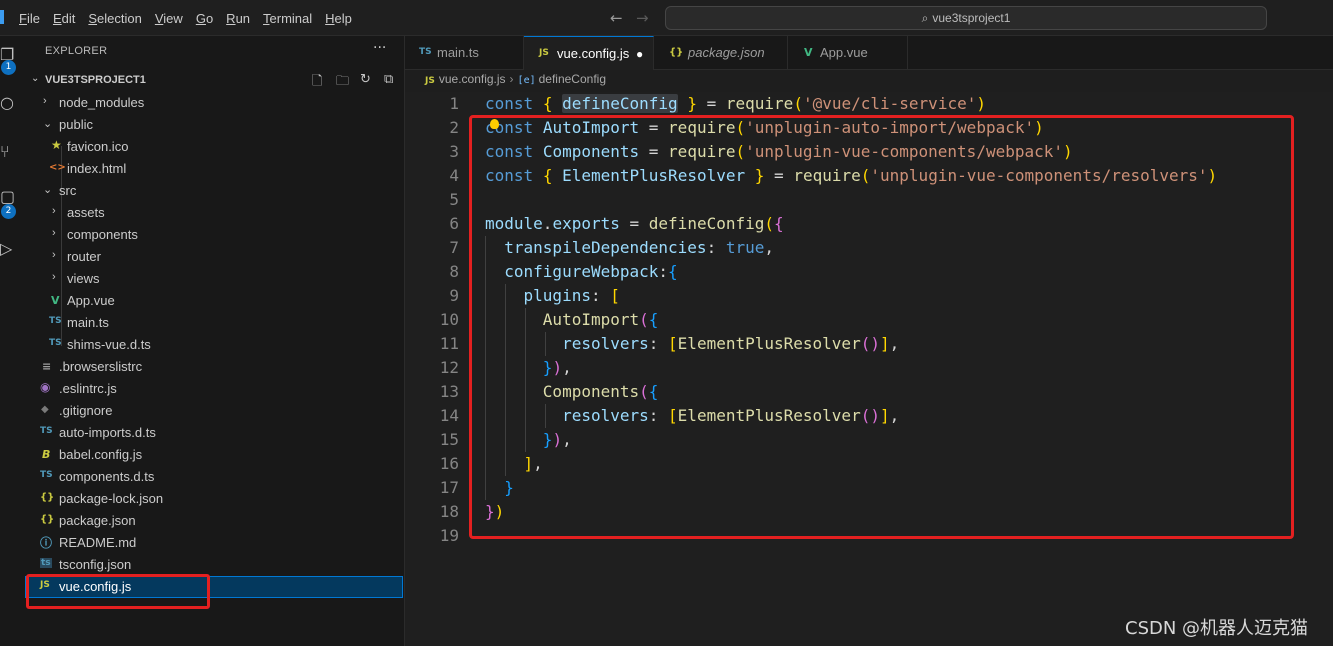  What do you see at coordinates (342, 83) in the screenshot?
I see `new-folder-icon: 🗀` at bounding box center [342, 83].